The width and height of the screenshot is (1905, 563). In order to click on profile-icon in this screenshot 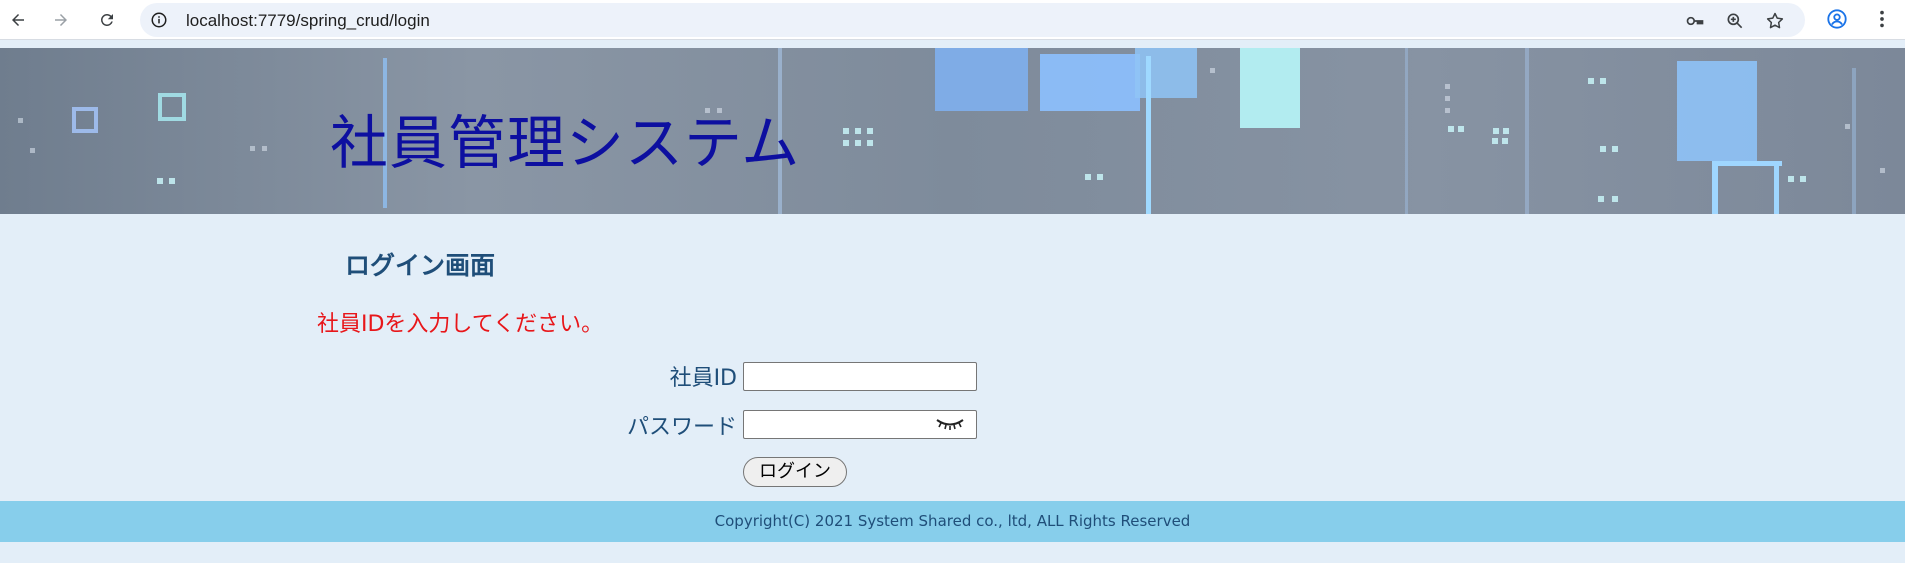, I will do `click(1837, 19)`.